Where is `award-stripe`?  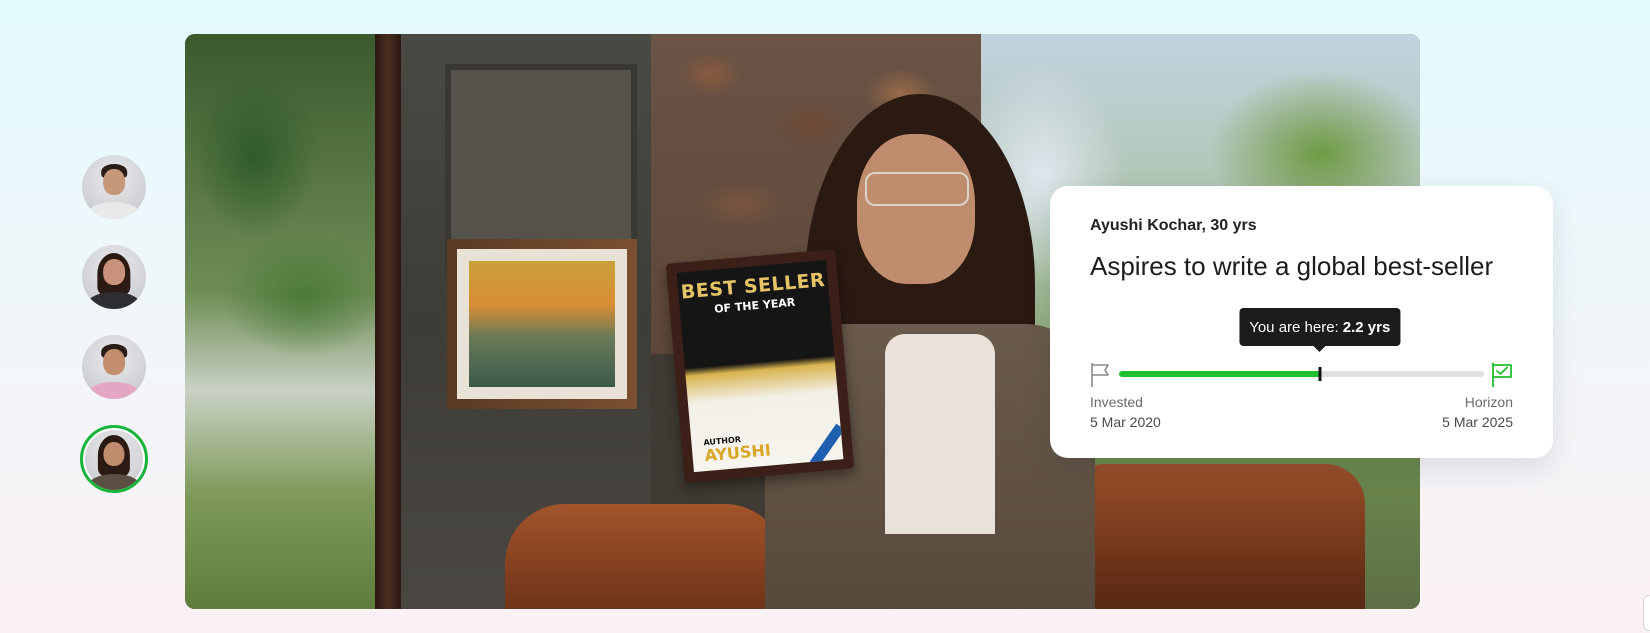
award-stripe is located at coordinates (826, 445).